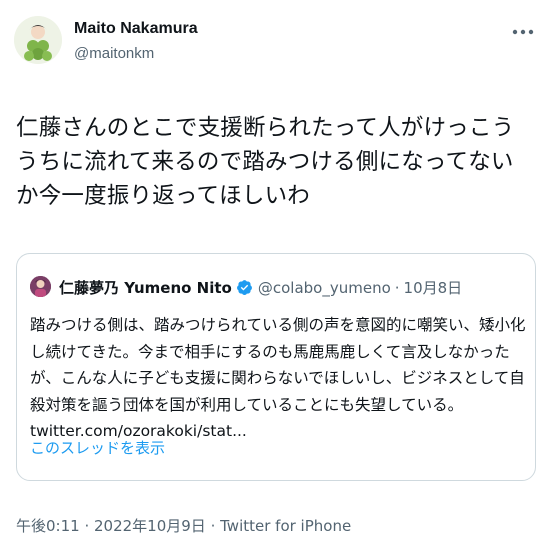  Describe the element at coordinates (150, 526) in the screenshot. I see `tweet-date: 2022年10月9日` at that location.